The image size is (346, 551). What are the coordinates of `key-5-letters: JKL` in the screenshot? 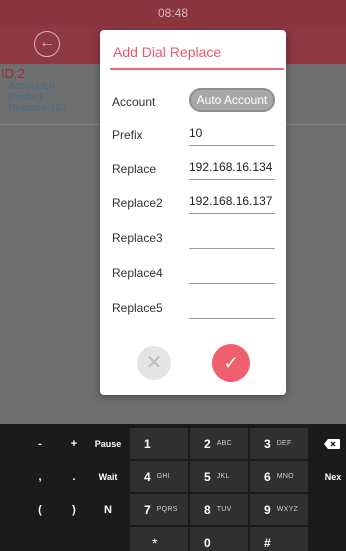 It's located at (223, 476).